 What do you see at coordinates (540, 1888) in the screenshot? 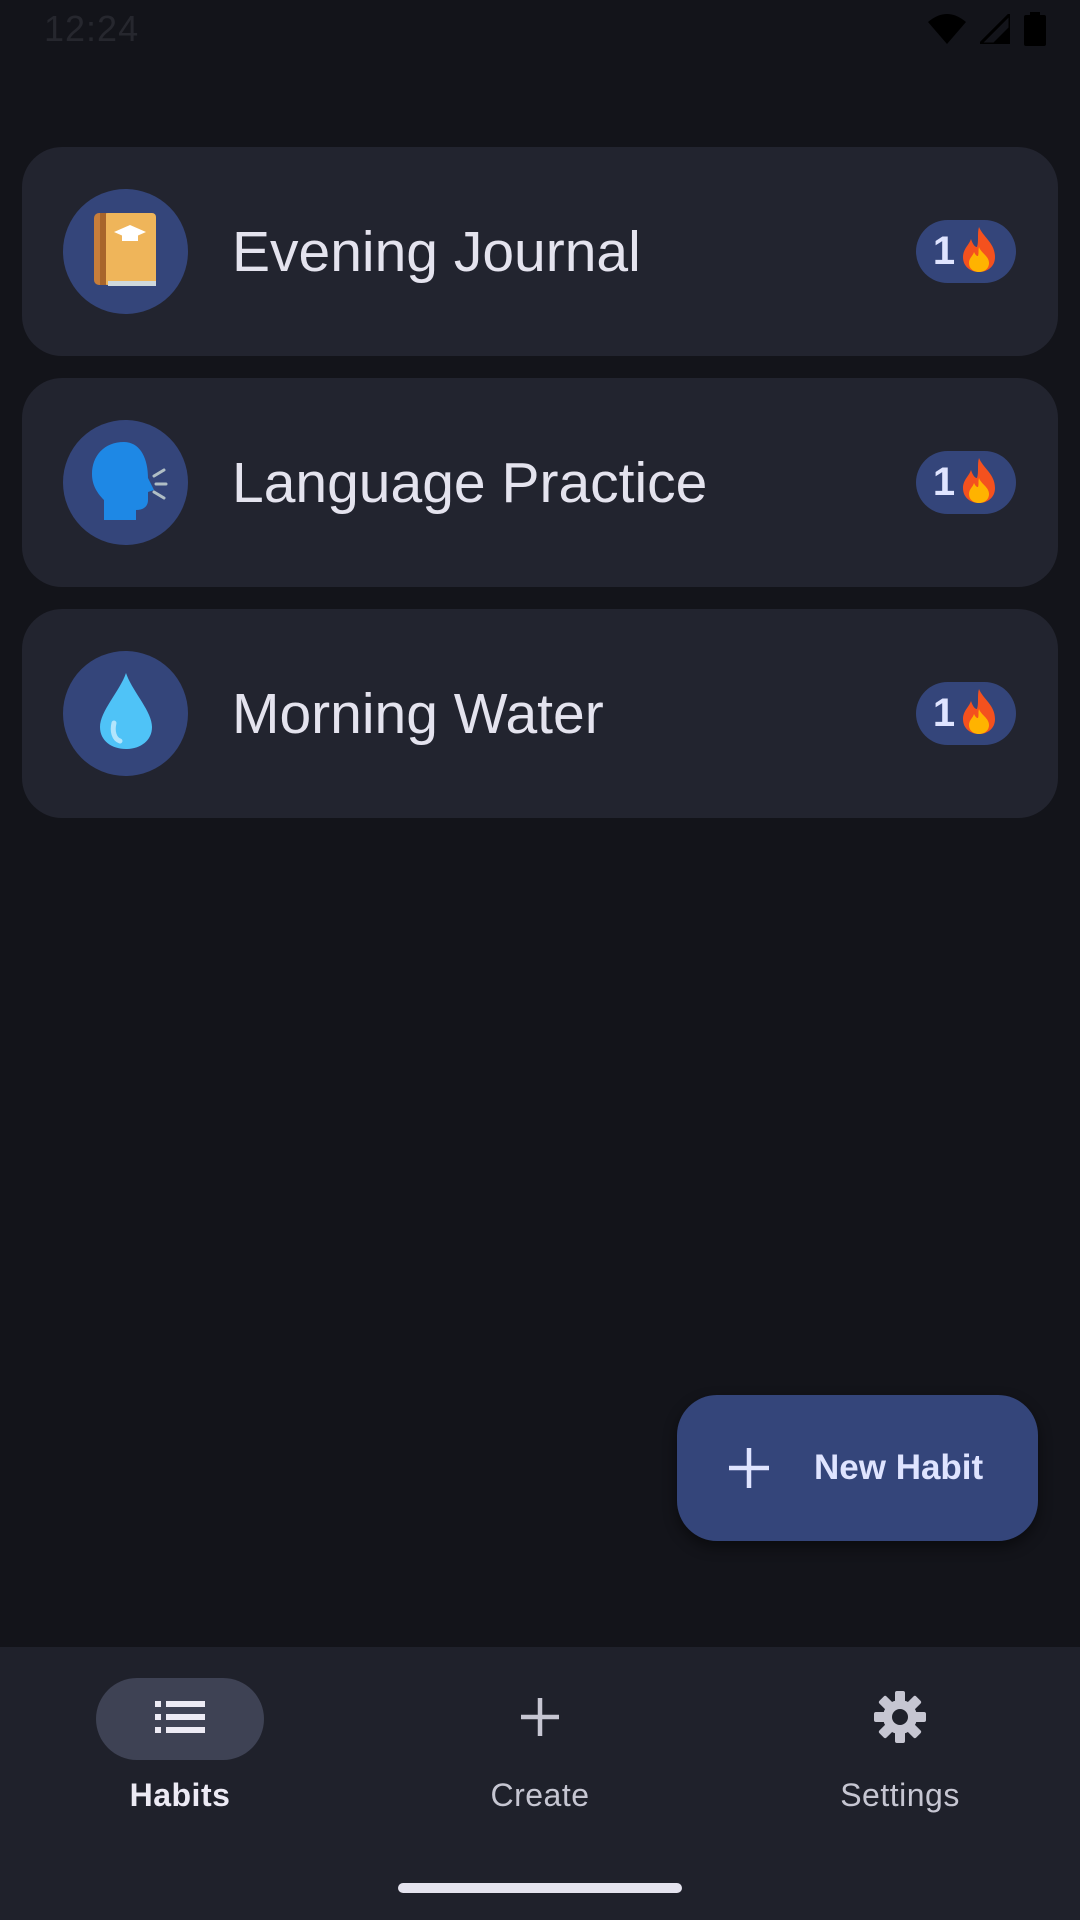
I see `home-indicator` at bounding box center [540, 1888].